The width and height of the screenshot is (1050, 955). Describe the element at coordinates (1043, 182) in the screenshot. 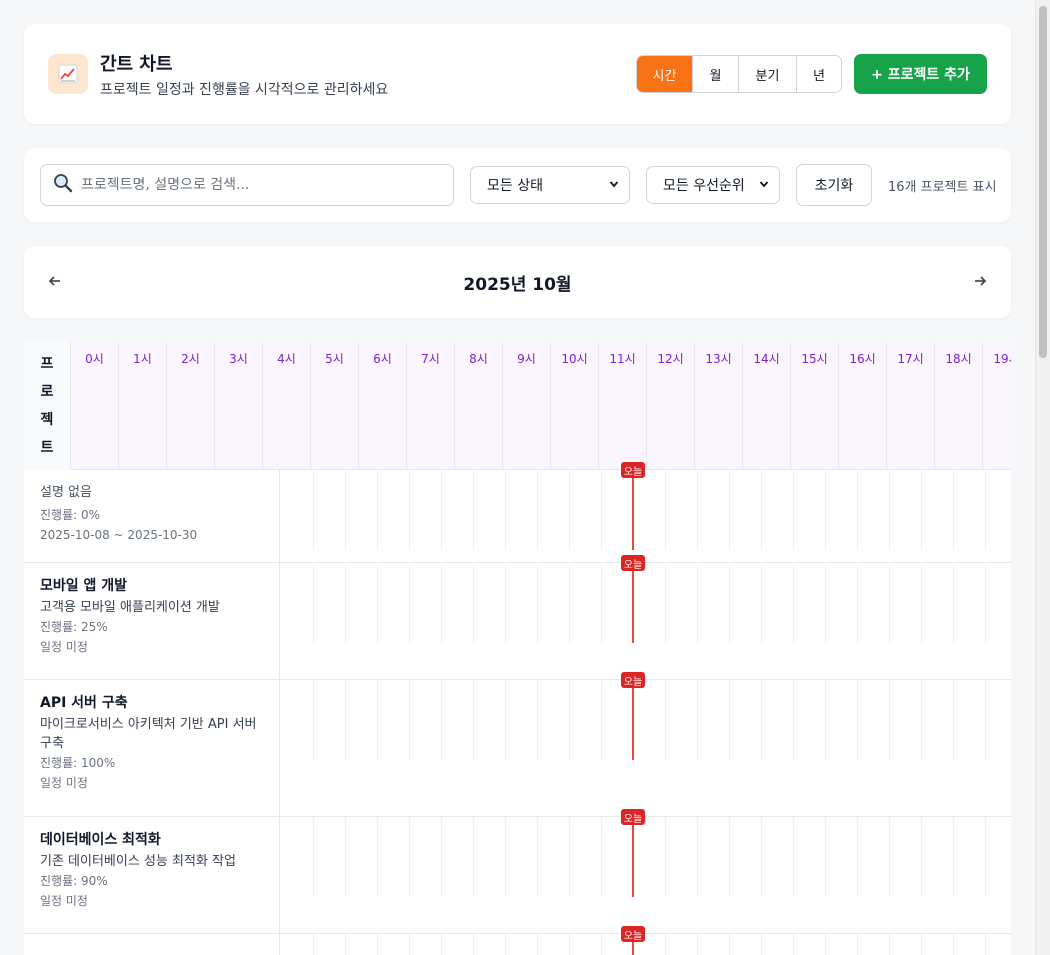

I see `scrollbar-thumb` at that location.